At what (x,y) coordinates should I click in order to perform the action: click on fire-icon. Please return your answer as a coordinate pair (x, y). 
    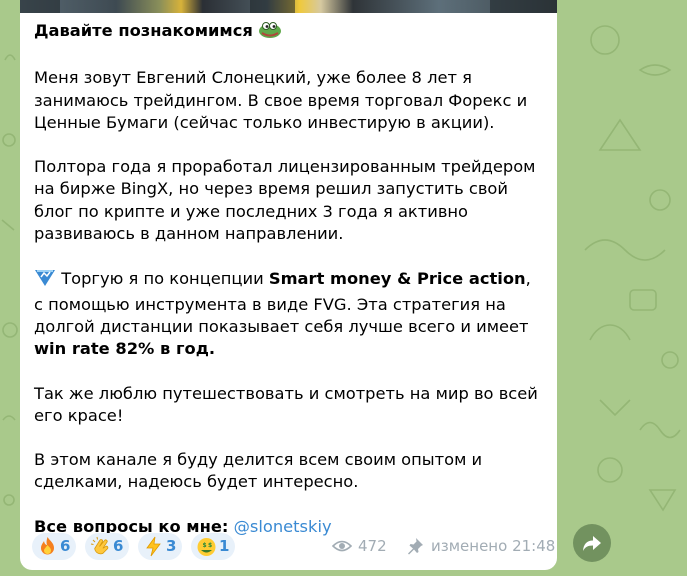
    Looking at the image, I should click on (47, 546).